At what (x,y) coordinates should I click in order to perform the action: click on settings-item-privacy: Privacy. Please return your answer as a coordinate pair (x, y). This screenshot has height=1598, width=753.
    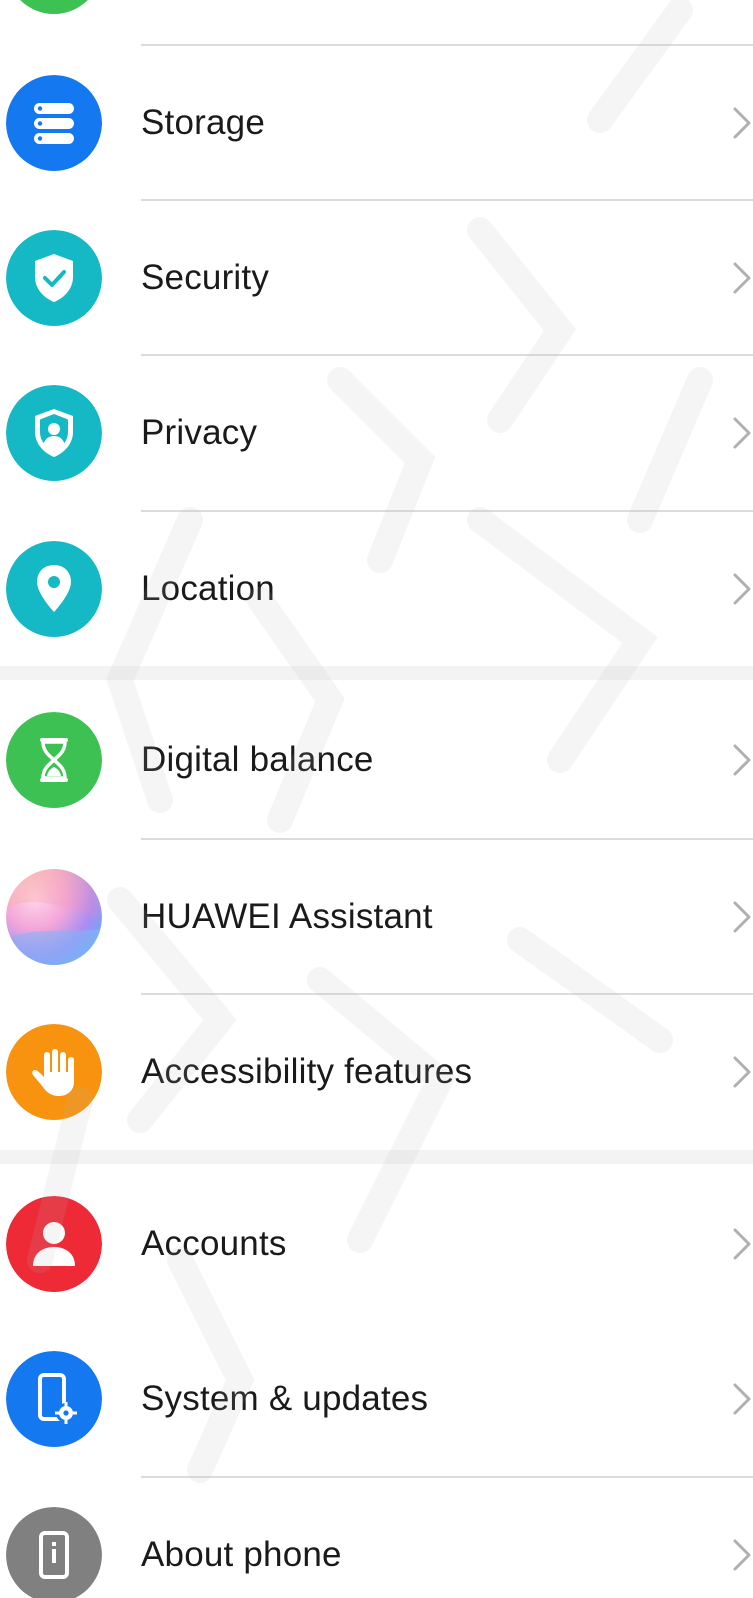
    Looking at the image, I should click on (376, 433).